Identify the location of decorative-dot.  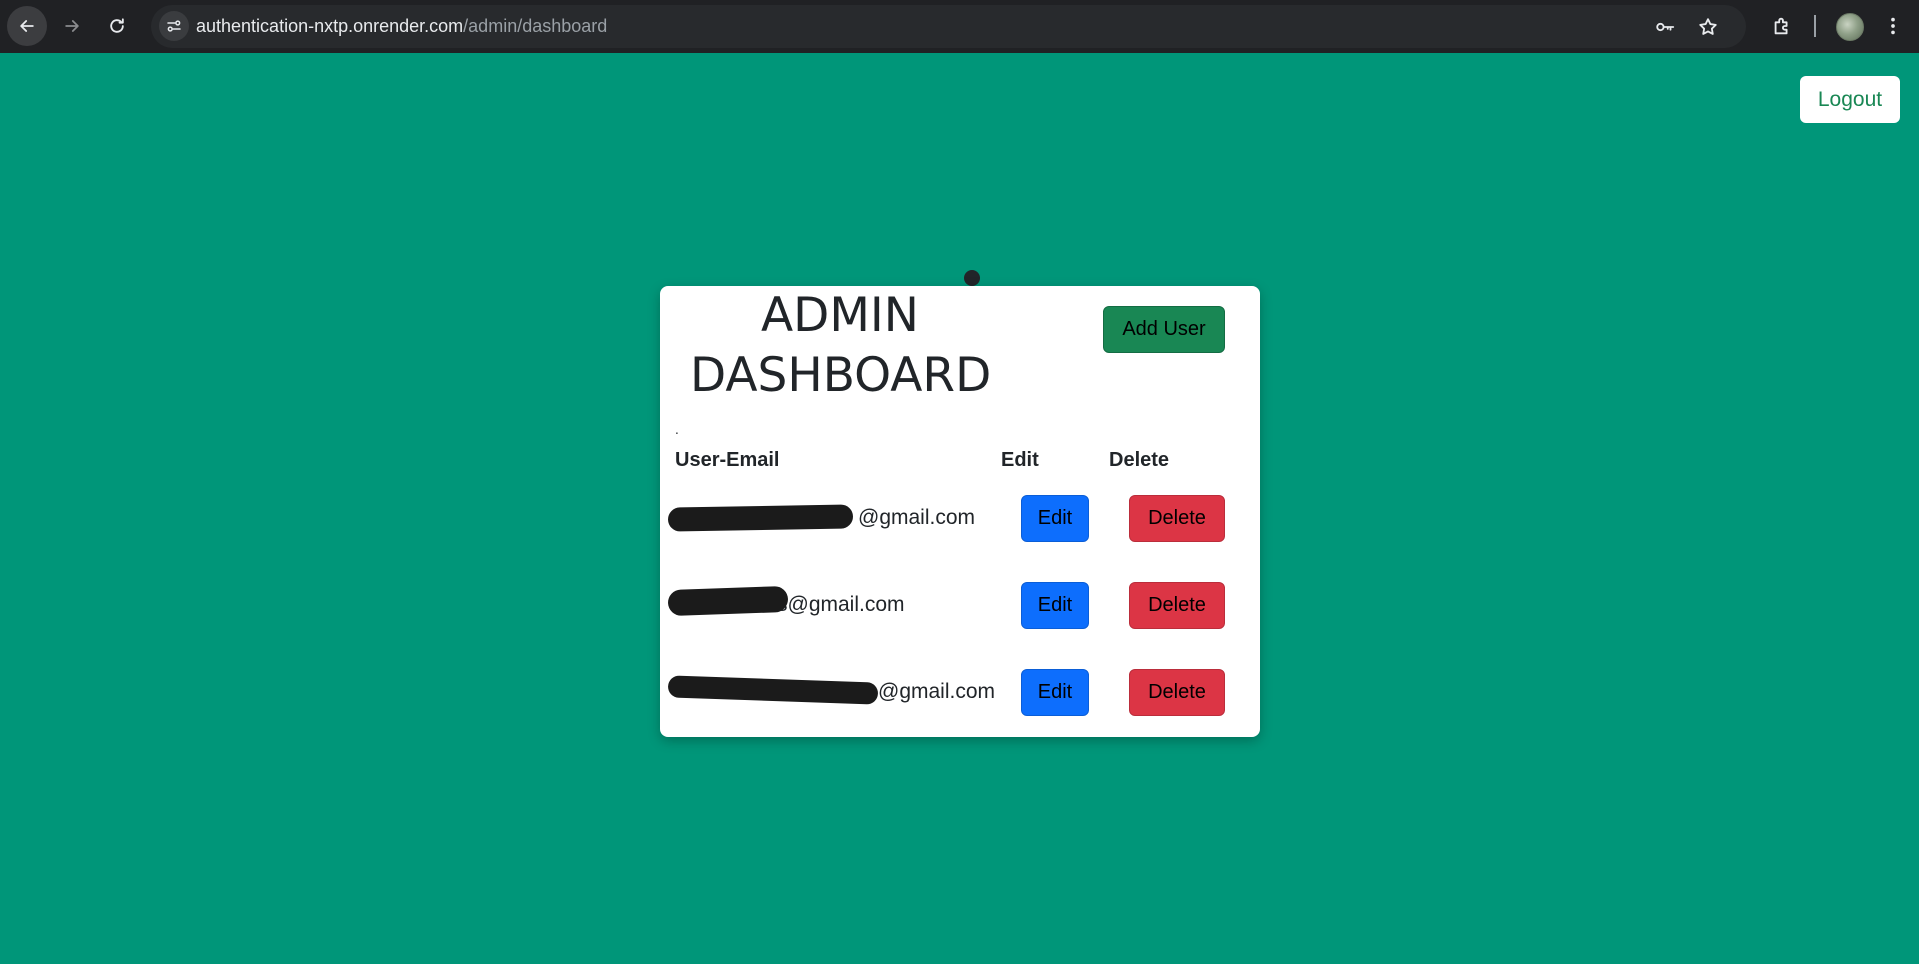
(972, 278).